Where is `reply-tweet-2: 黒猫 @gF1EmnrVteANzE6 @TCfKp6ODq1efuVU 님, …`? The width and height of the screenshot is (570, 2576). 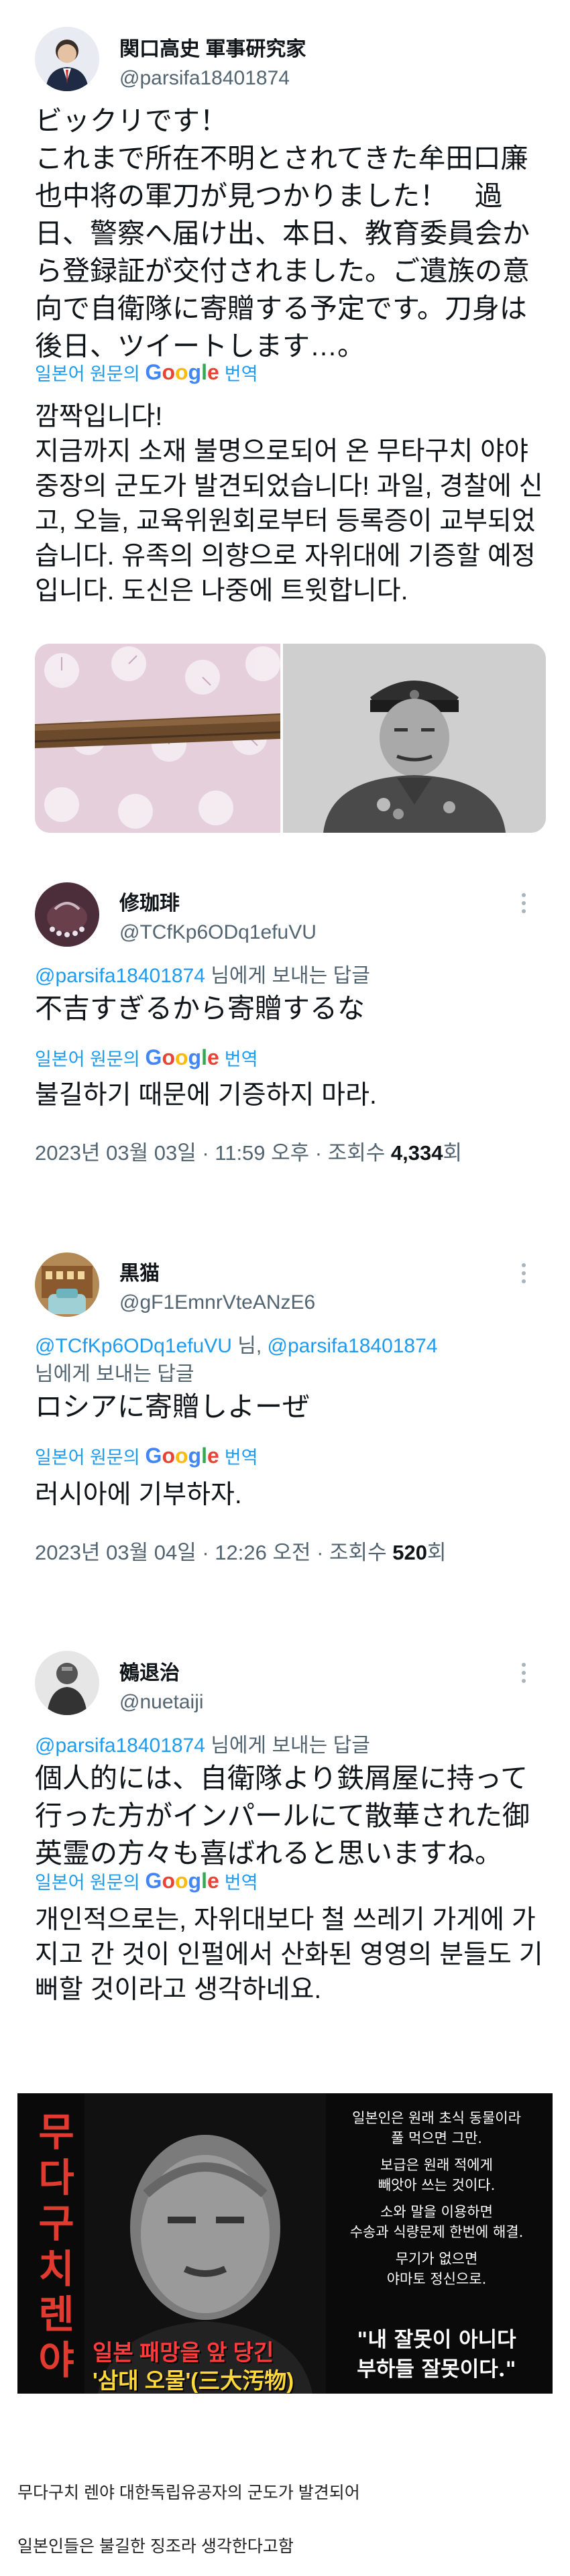 reply-tweet-2: 黒猫 @gF1EmnrVteANzE6 @TCfKp6ODq1efuVU 님, … is located at coordinates (285, 1413).